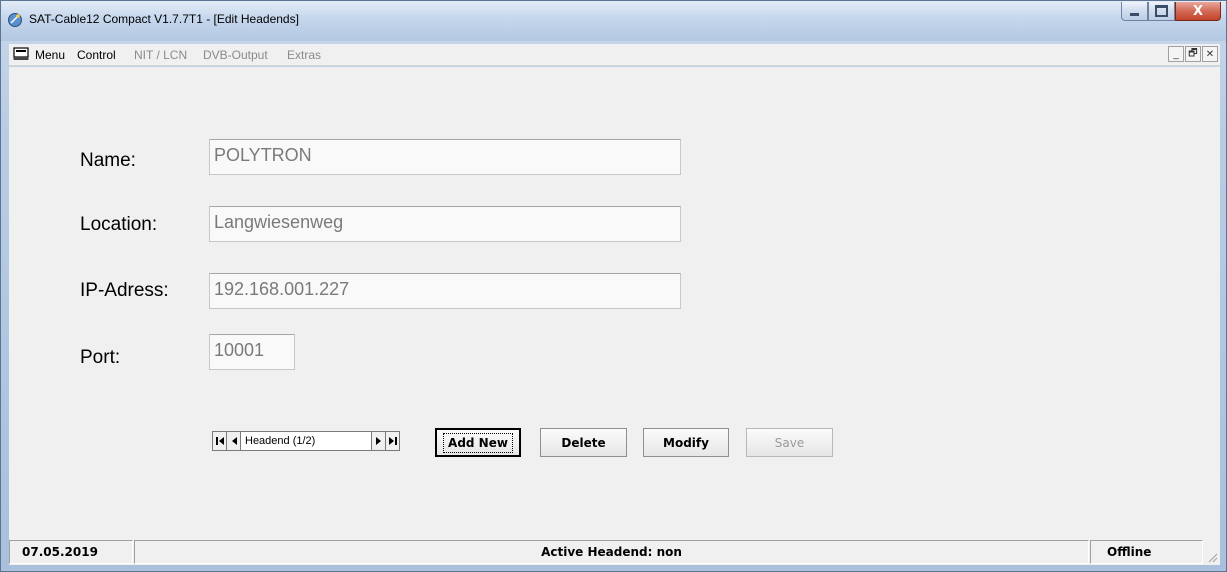 Image resolution: width=1227 pixels, height=572 pixels. Describe the element at coordinates (96, 55) in the screenshot. I see `menu-item-control: Control` at that location.